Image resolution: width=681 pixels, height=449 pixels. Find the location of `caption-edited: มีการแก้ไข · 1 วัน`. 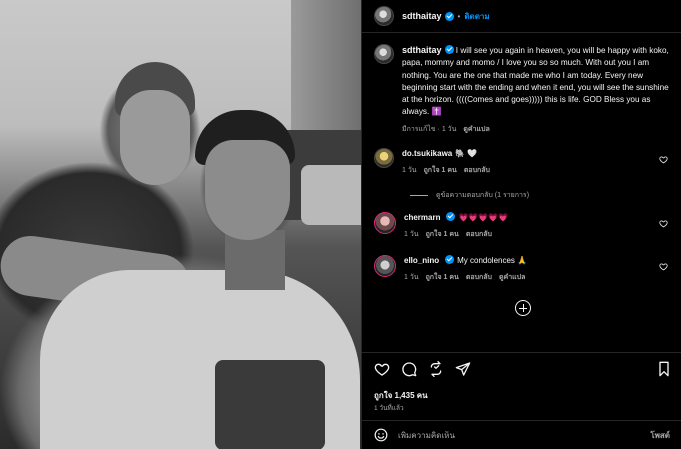

caption-edited: มีการแก้ไข · 1 วัน is located at coordinates (429, 129).